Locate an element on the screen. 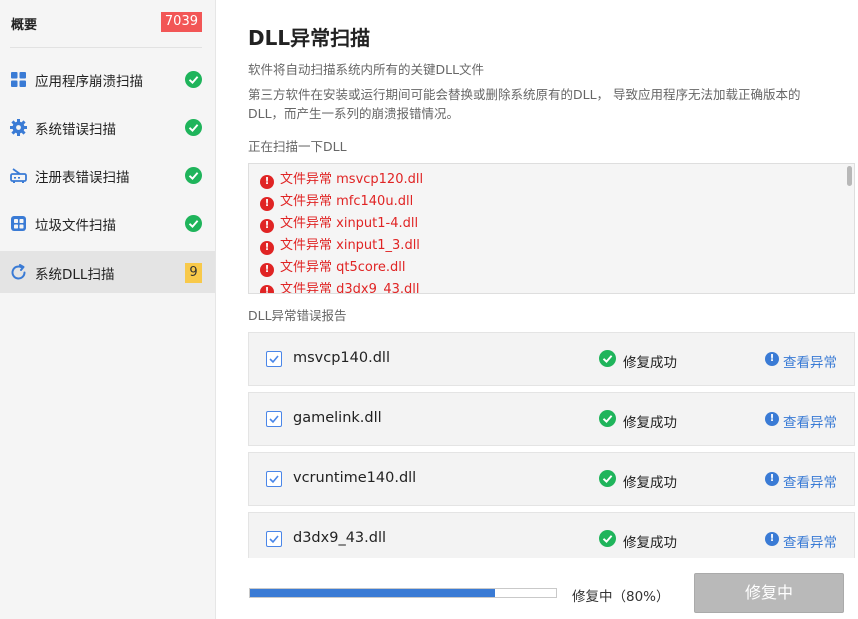 Image resolution: width=858 pixels, height=619 pixels. scan-log-item: ! 文件异常 qt5core.dll is located at coordinates (333, 268).